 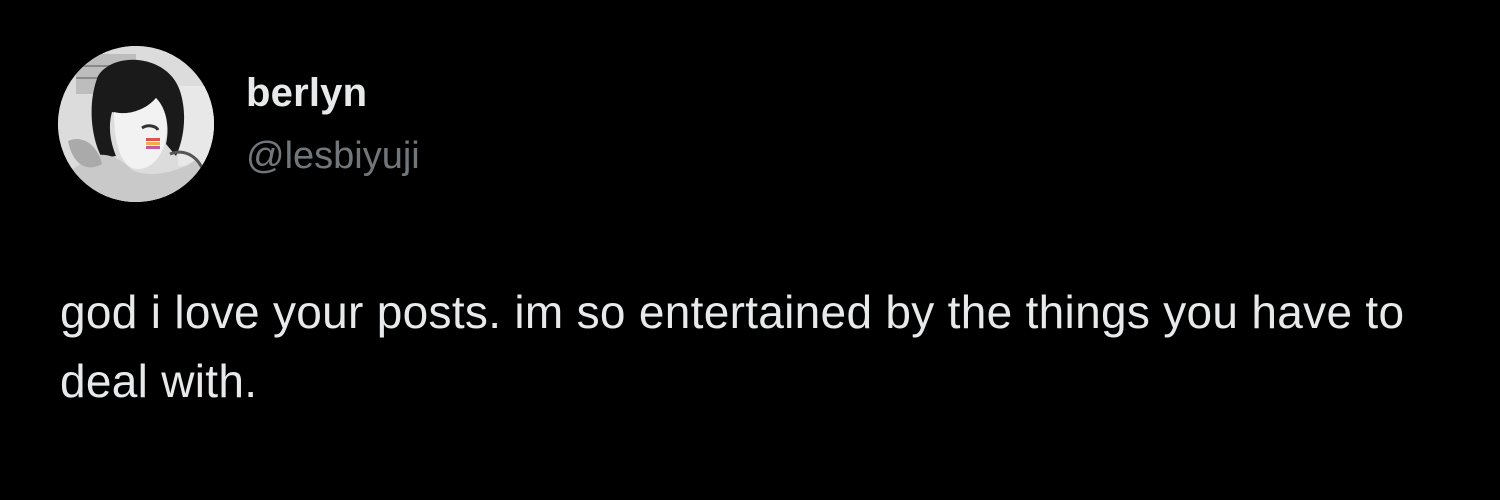 I want to click on avatar, so click(x=136, y=124).